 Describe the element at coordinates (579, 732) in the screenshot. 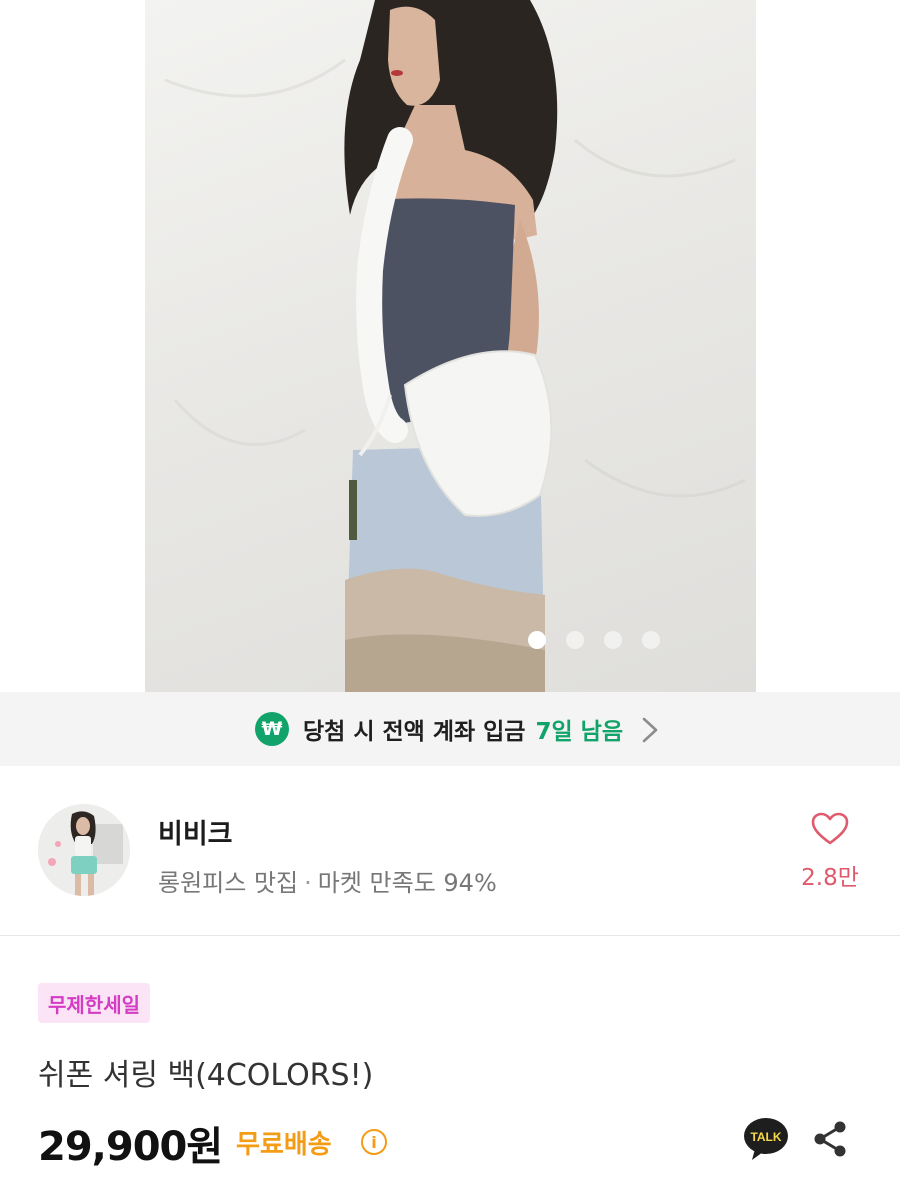

I see `notice-days-left: 7일 남음` at that location.